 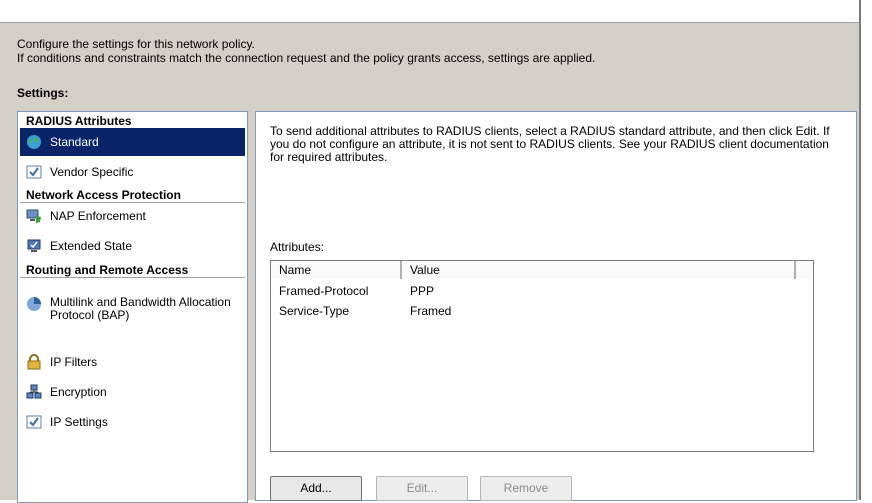 I want to click on list-header: Name Value, so click(x=542, y=270).